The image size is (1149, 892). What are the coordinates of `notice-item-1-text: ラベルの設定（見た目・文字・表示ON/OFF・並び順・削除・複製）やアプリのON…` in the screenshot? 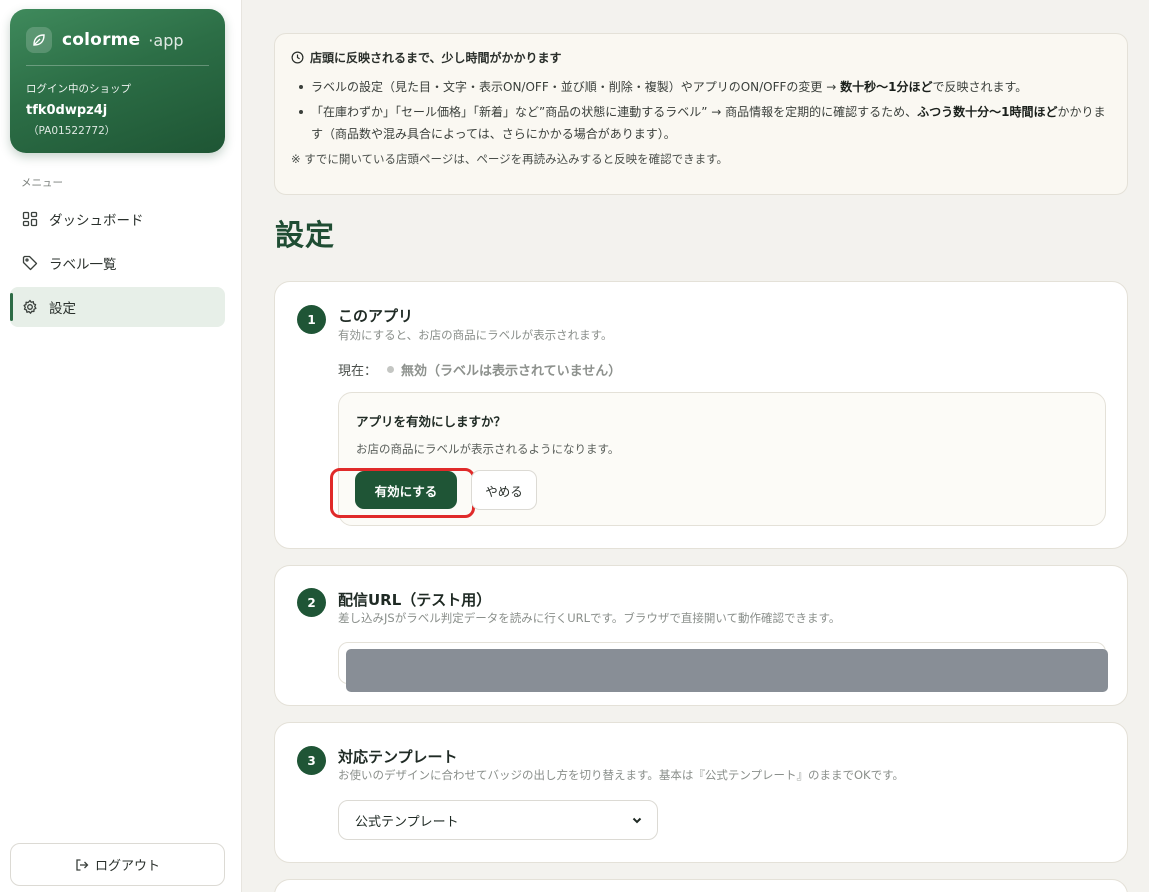 It's located at (576, 87).